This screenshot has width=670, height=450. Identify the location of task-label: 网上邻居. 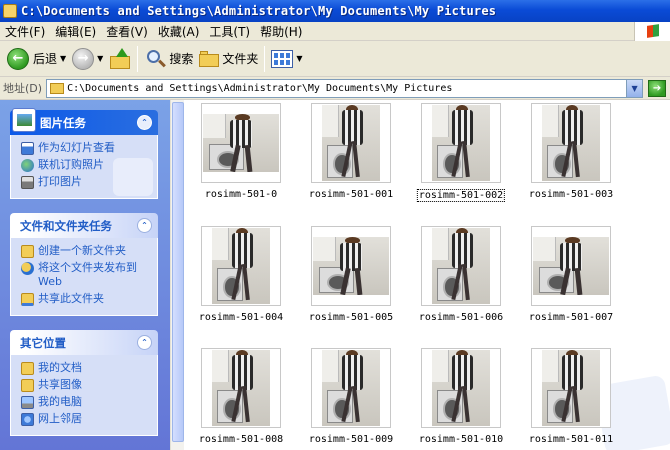
(60, 419).